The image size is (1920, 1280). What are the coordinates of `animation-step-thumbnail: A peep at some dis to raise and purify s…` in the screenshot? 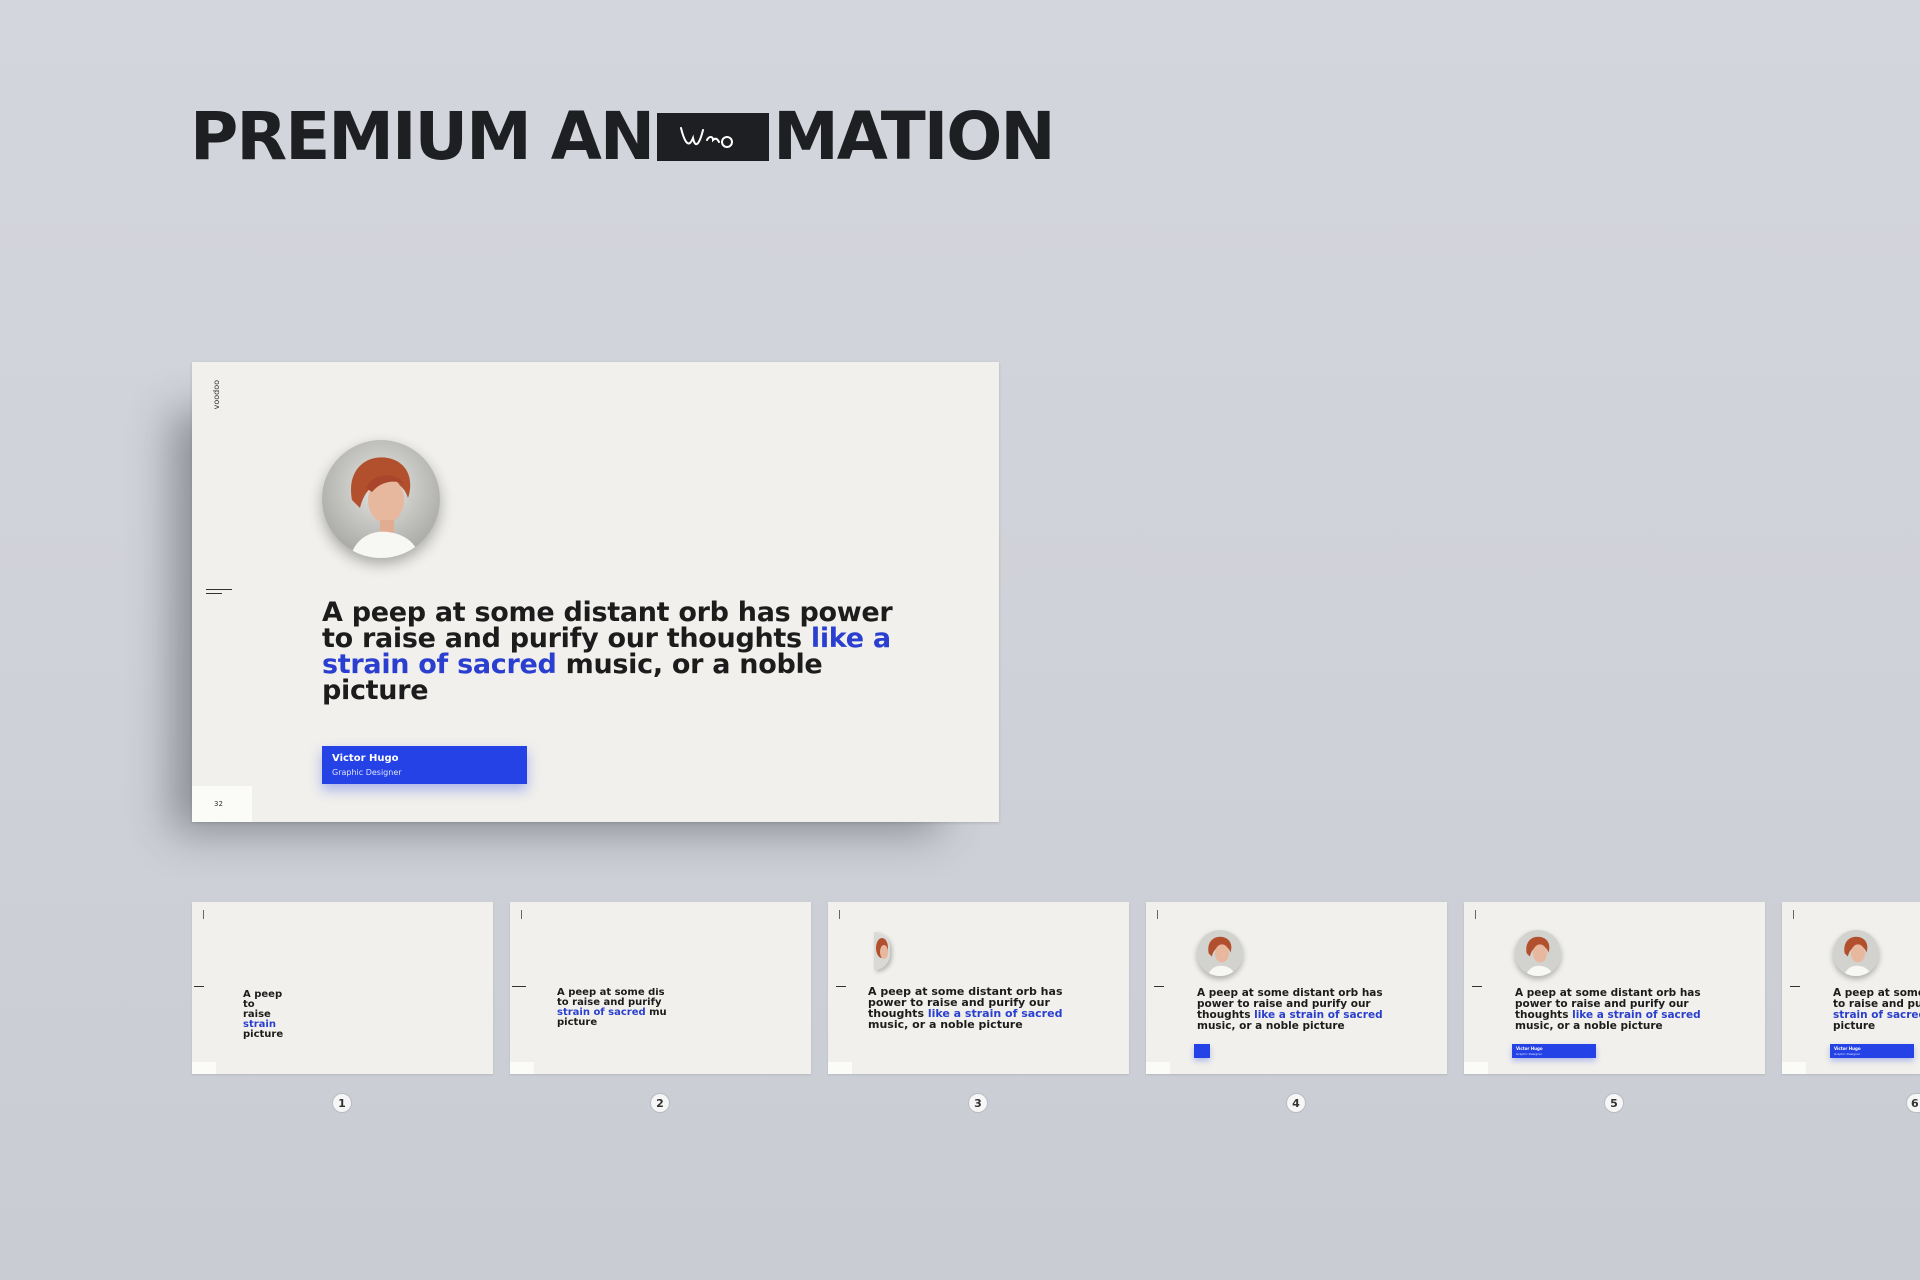 It's located at (660, 988).